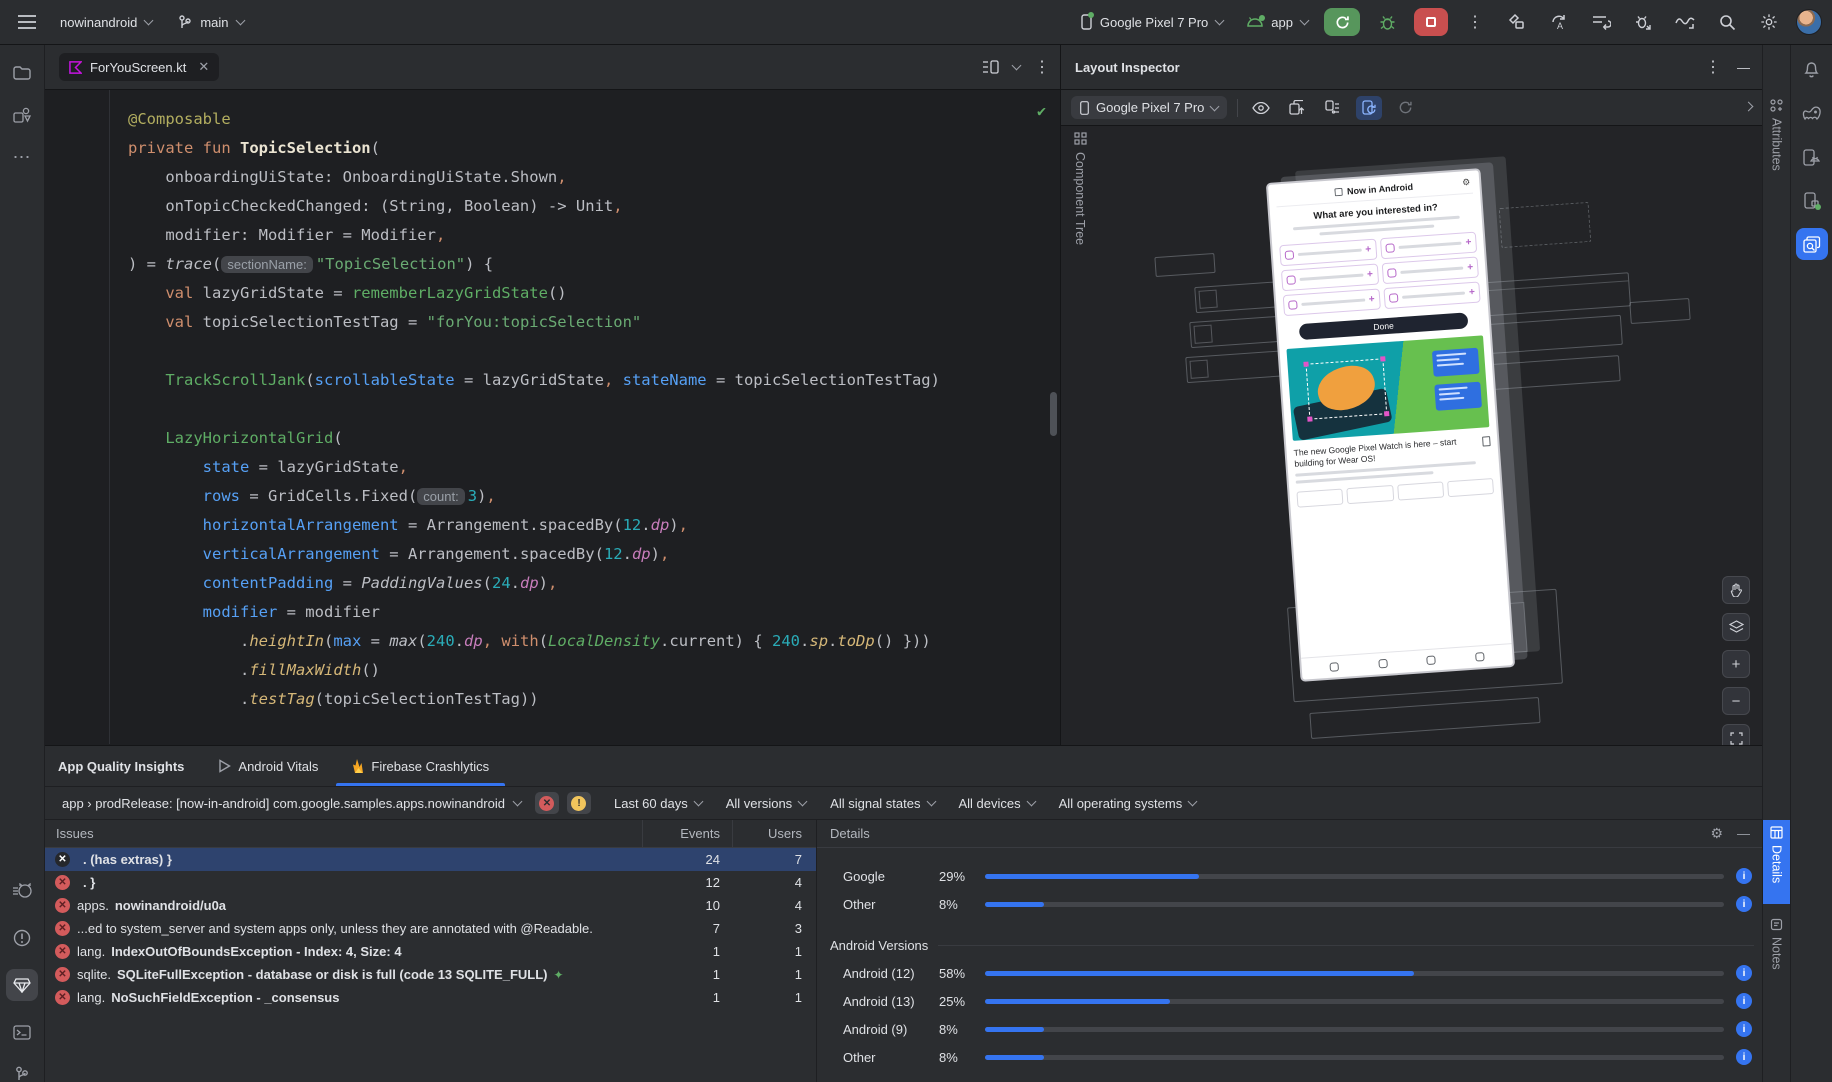 The image size is (1832, 1082). What do you see at coordinates (997, 803) in the screenshot?
I see `filter-dropdown: All devices` at bounding box center [997, 803].